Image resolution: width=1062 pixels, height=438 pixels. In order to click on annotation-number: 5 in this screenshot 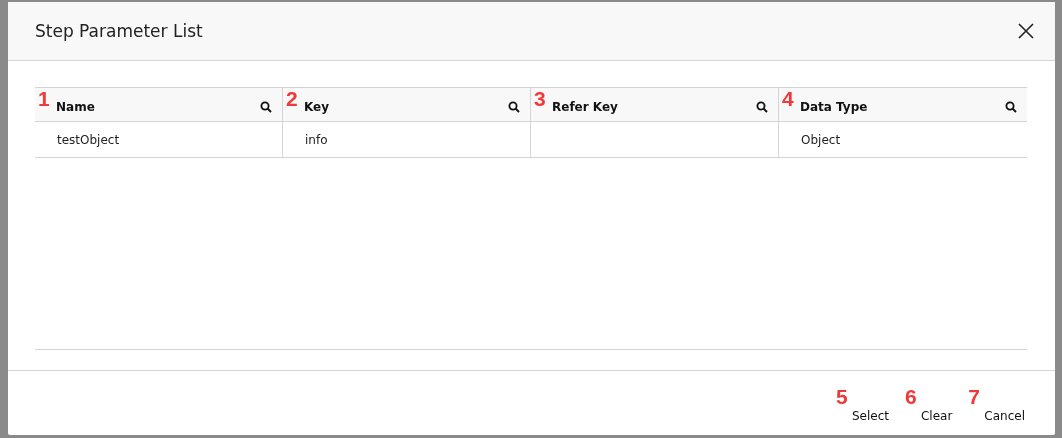, I will do `click(841, 397)`.